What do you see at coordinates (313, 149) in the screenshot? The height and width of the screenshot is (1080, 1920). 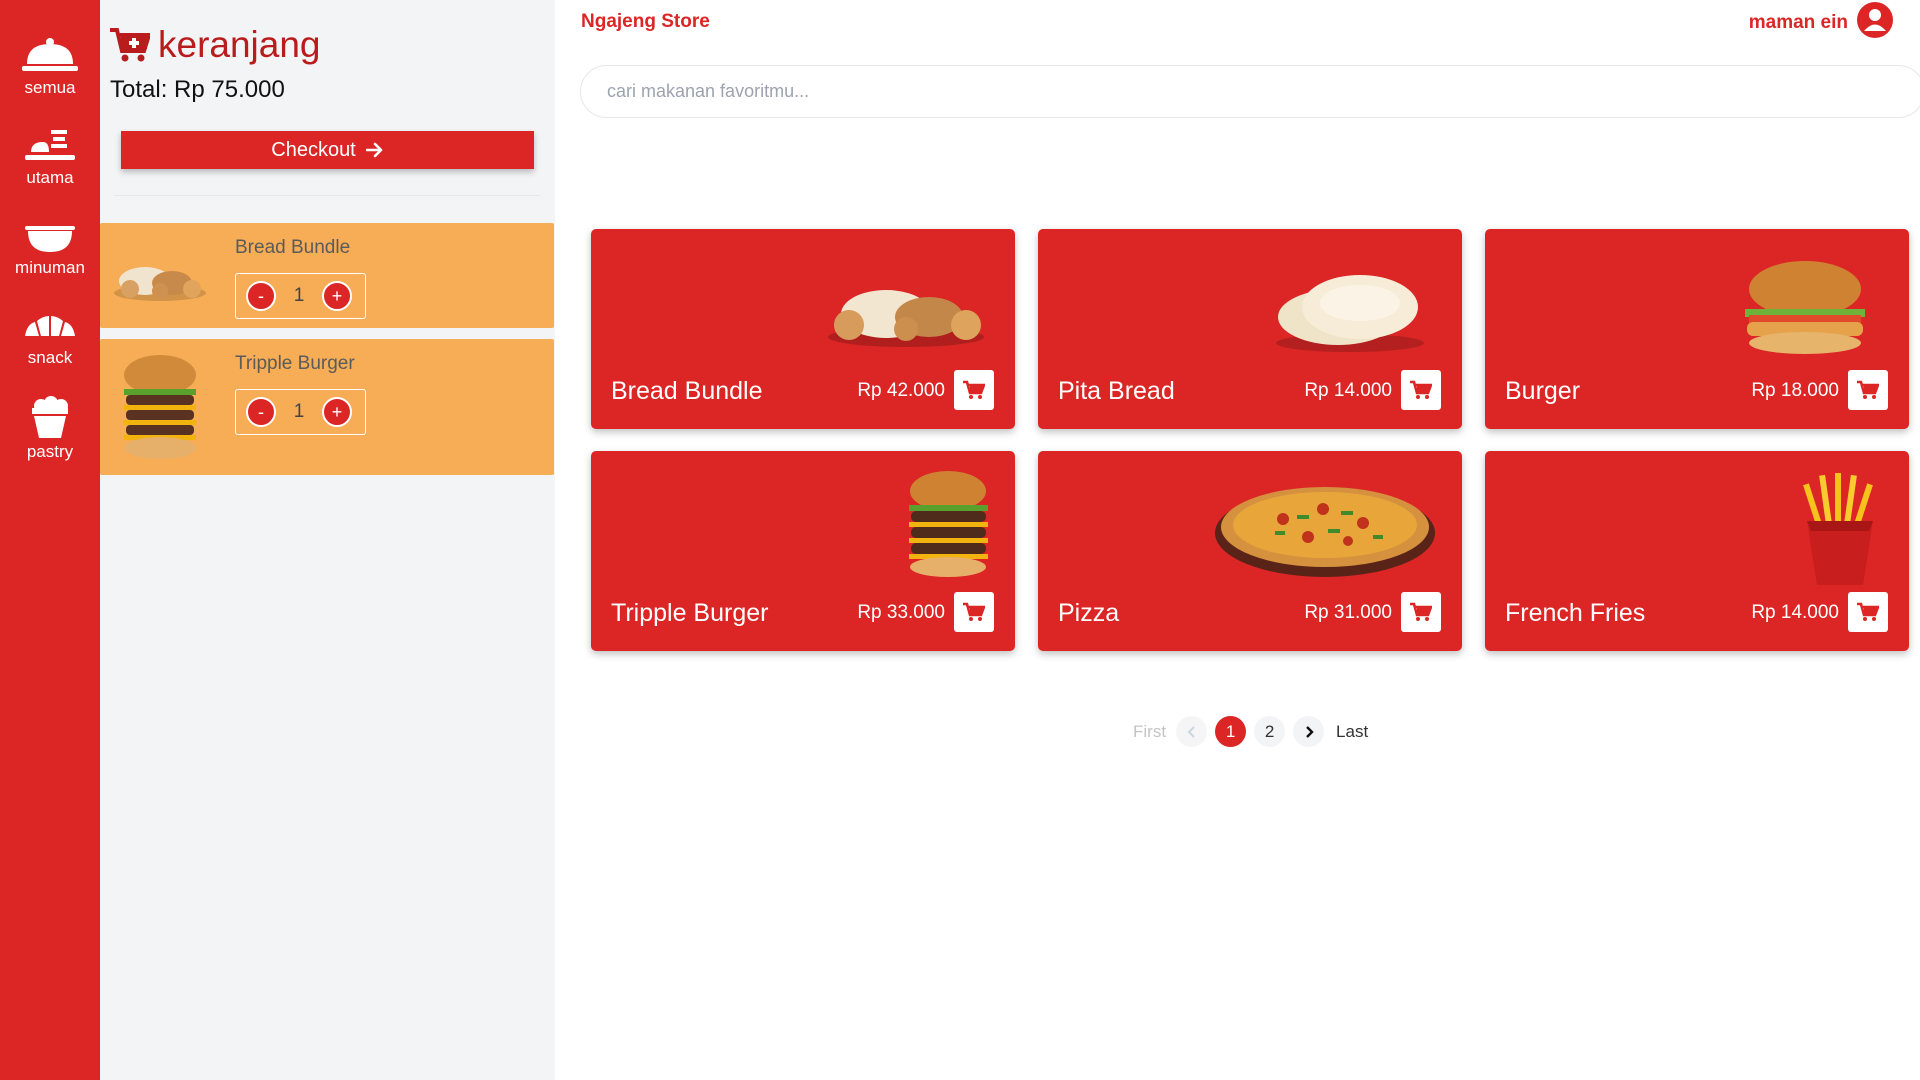 I see `checkout-label: Checkout` at bounding box center [313, 149].